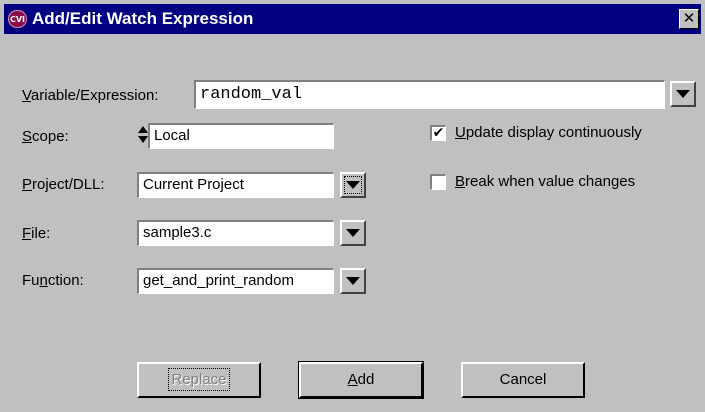  Describe the element at coordinates (143, 18) in the screenshot. I see `window-title: Add/Edit Watch Expression` at that location.